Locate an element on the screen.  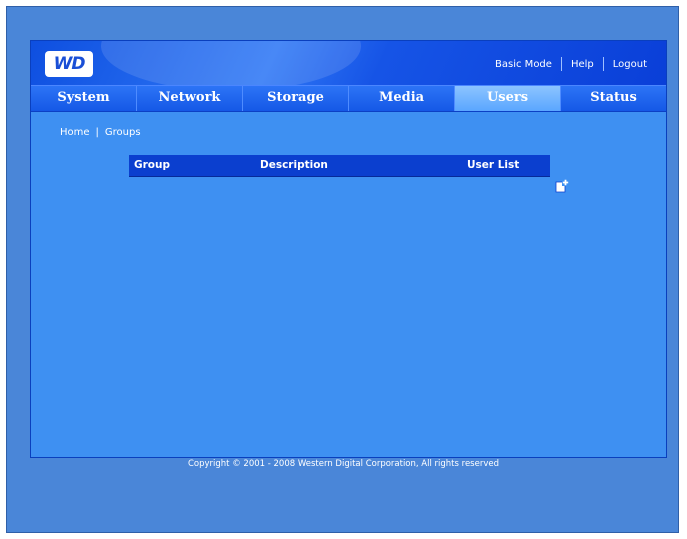
header-bar: WD Basic Mode Help Logout is located at coordinates (348, 63).